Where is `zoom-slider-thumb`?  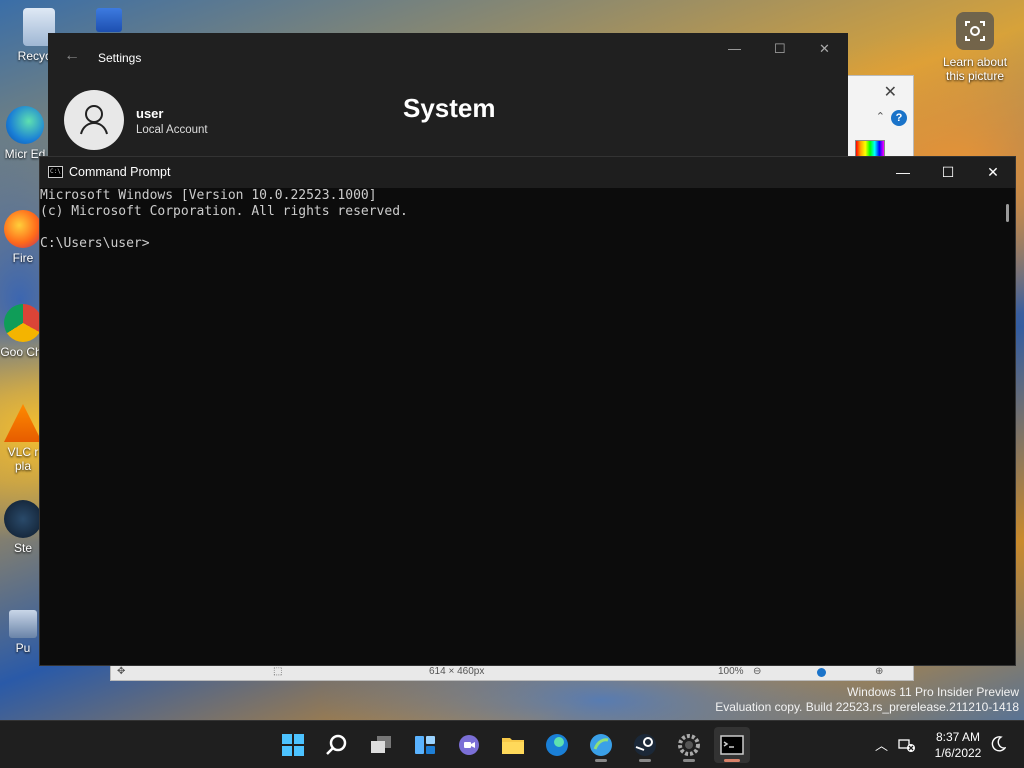
zoom-slider-thumb is located at coordinates (821, 672).